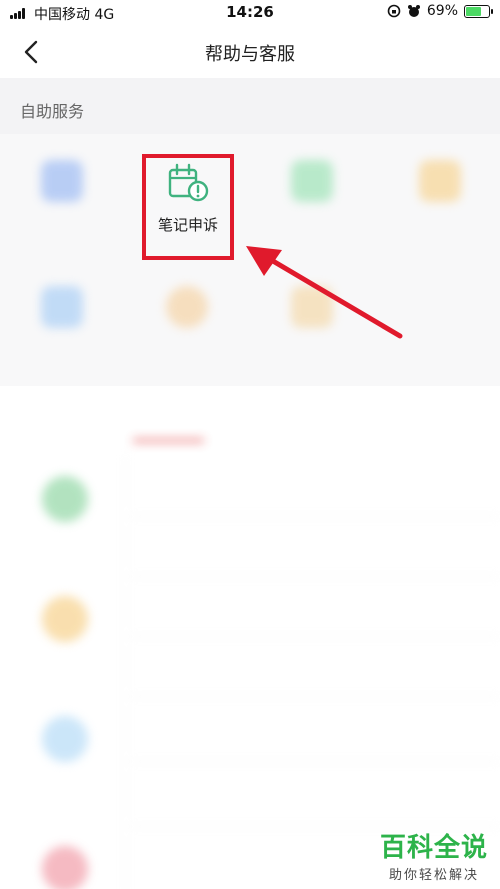 Image resolution: width=500 pixels, height=889 pixels. What do you see at coordinates (187, 307) in the screenshot?
I see `coin-icon` at bounding box center [187, 307].